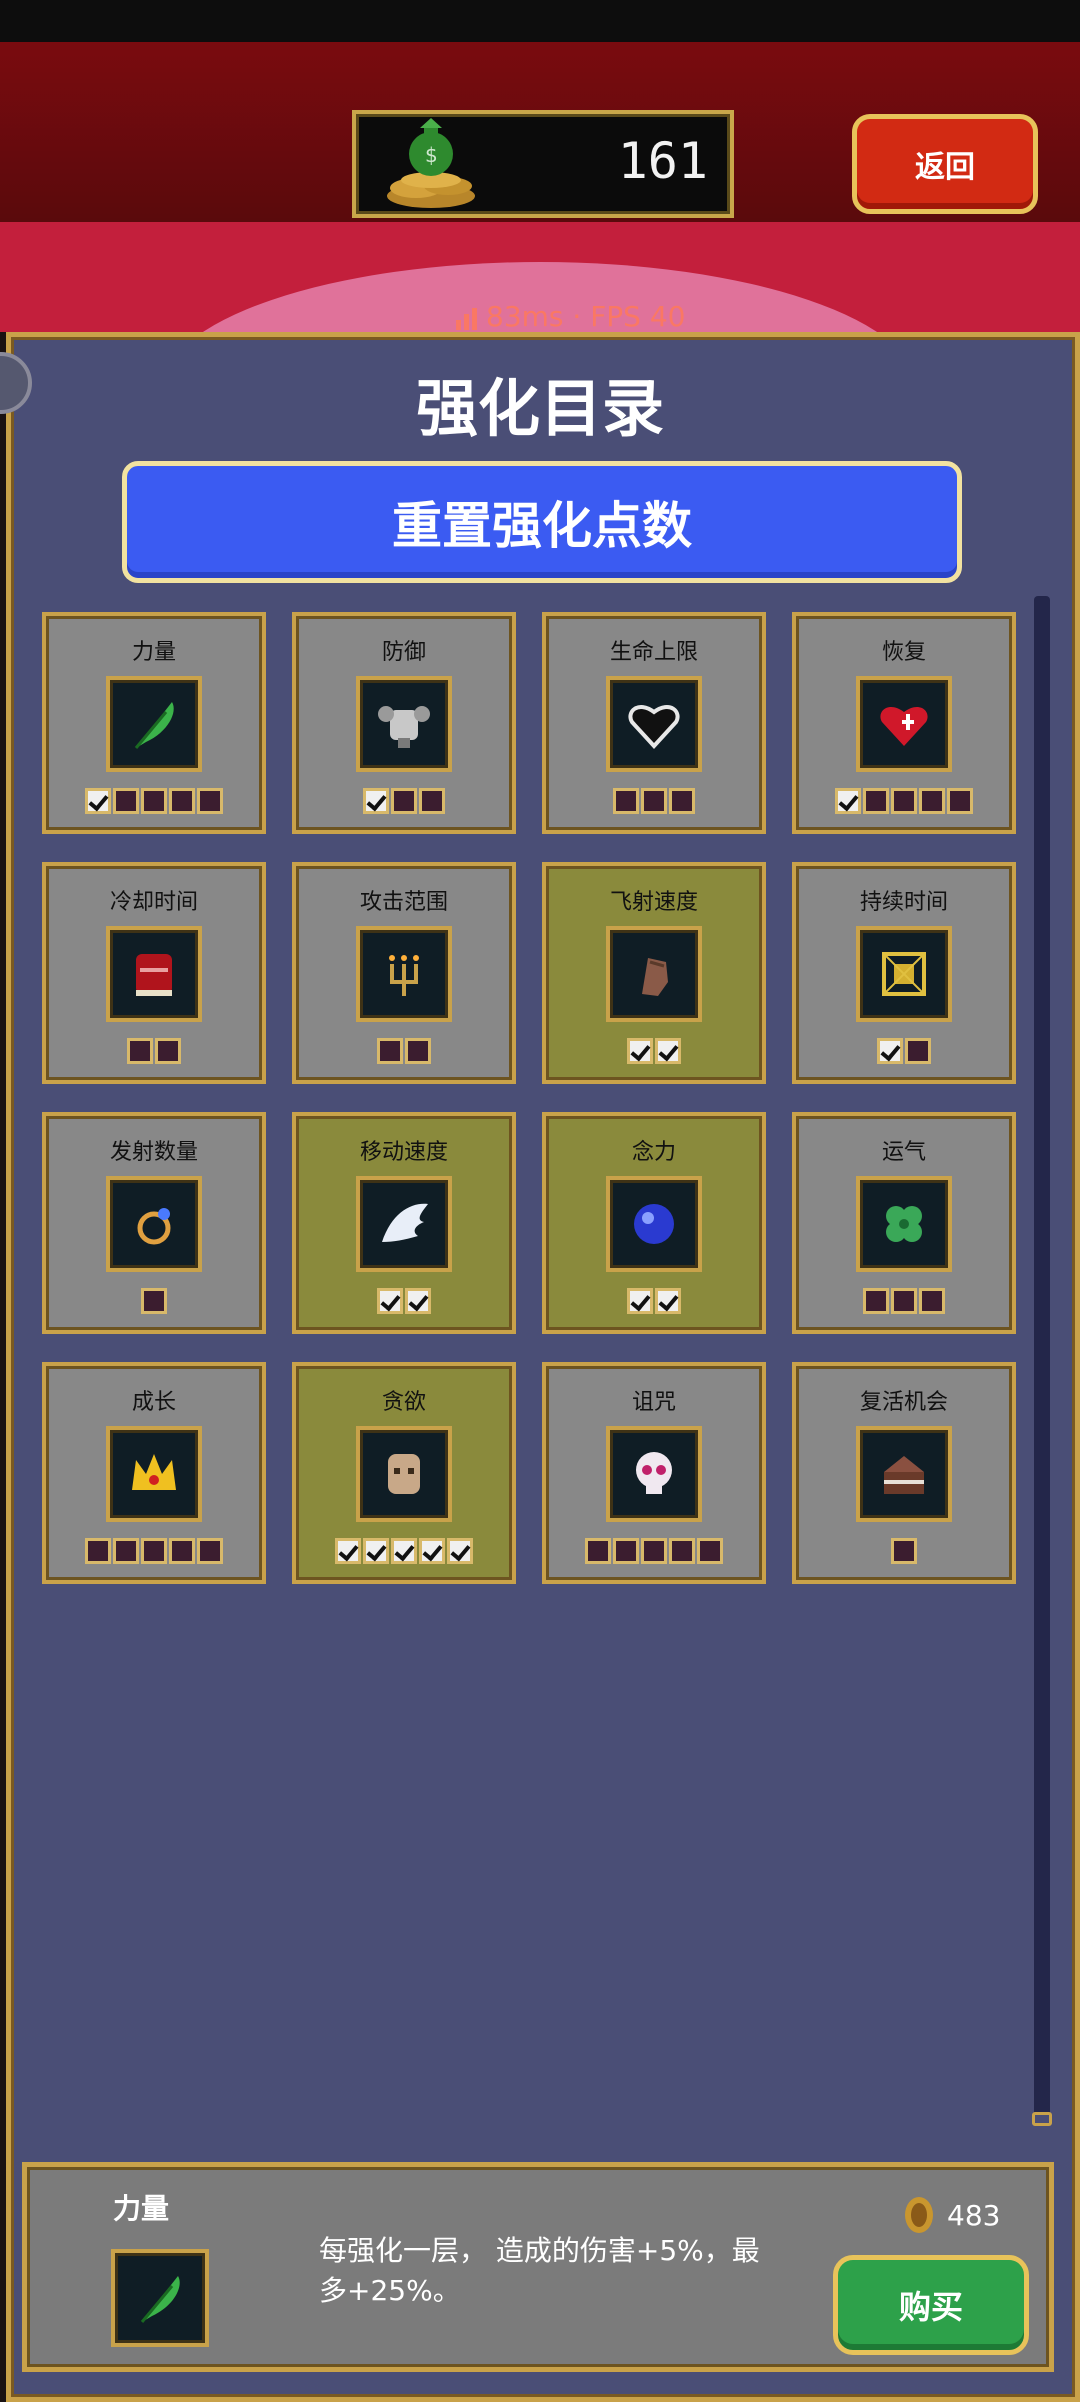  What do you see at coordinates (431, 163) in the screenshot?
I see `money-bag-icon: $` at bounding box center [431, 163].